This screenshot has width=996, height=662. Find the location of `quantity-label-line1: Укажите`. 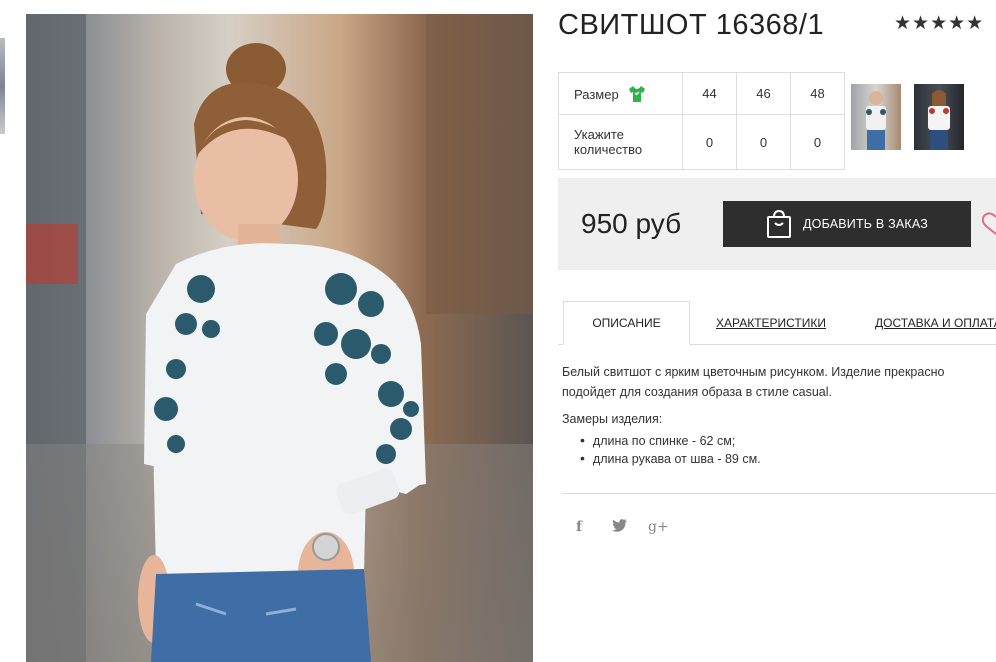

quantity-label-line1: Укажите is located at coordinates (599, 134).